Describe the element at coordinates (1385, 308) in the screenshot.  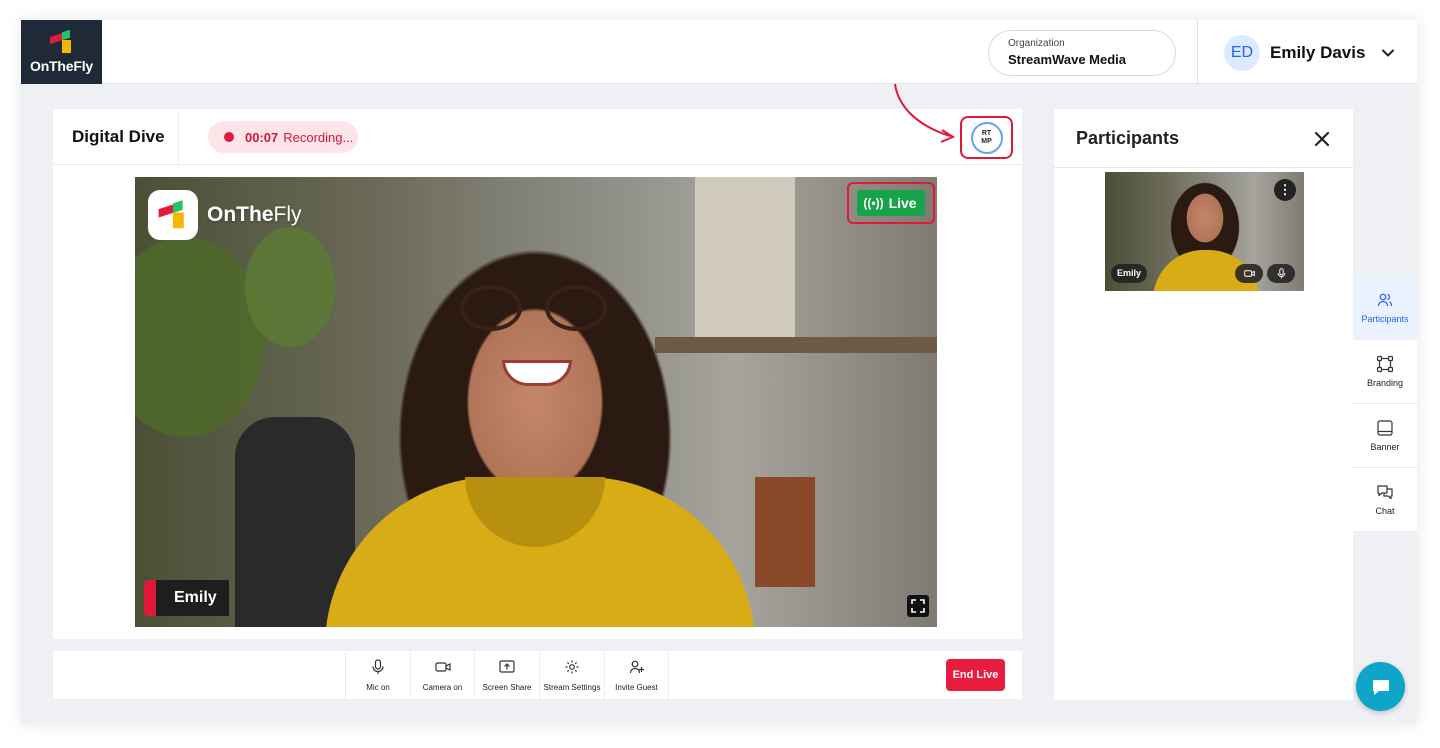
I see `rail-item-participants: Participants` at that location.